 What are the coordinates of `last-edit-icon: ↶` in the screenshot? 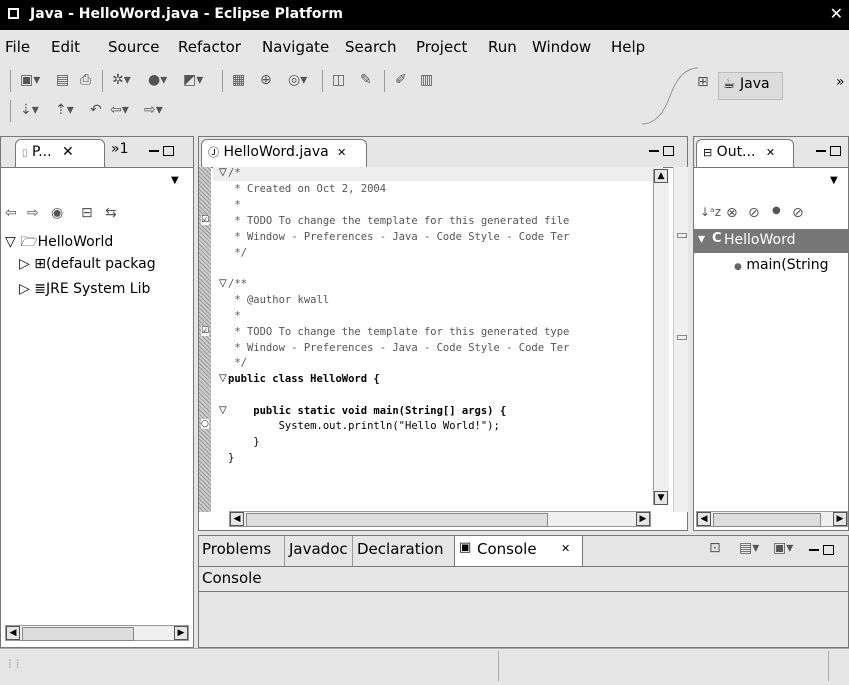 It's located at (96, 110).